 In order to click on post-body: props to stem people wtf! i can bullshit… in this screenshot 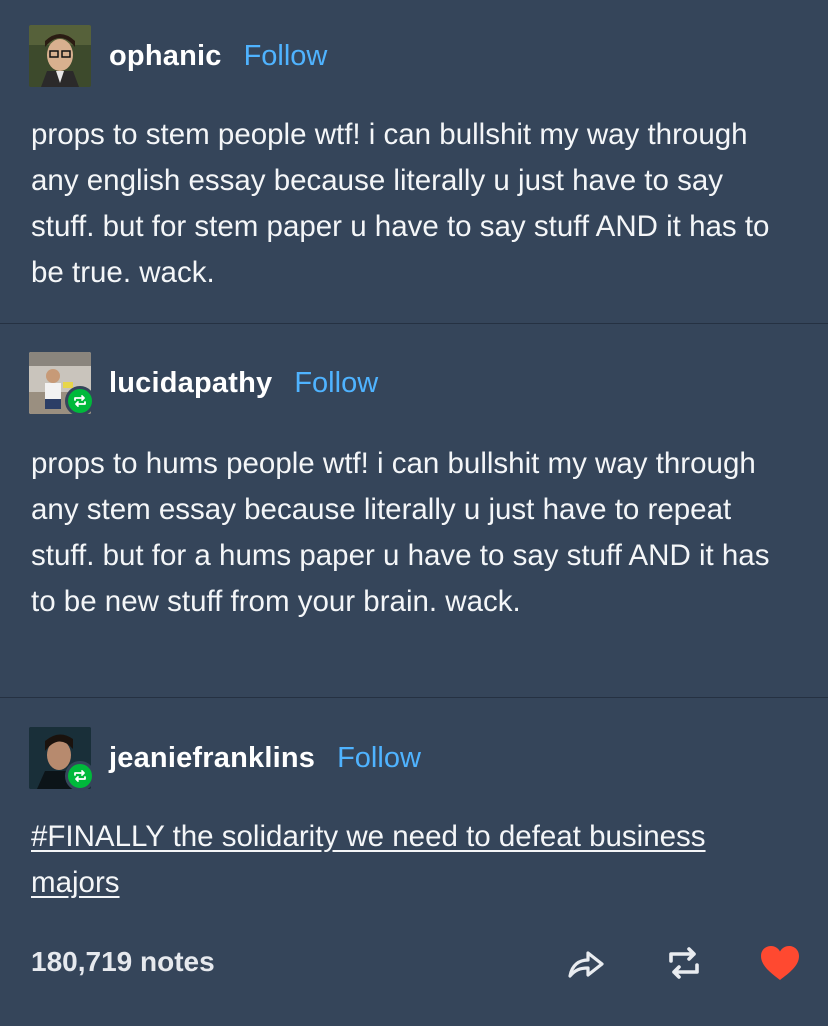, I will do `click(400, 203)`.